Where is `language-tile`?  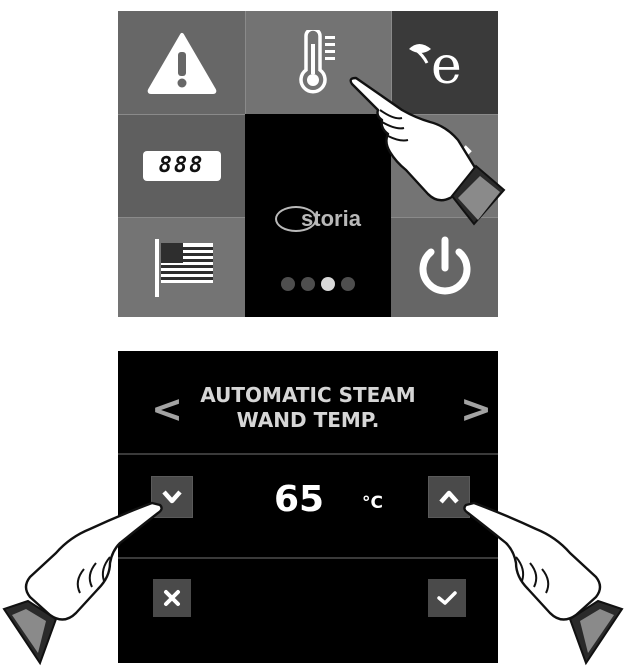 language-tile is located at coordinates (181, 267).